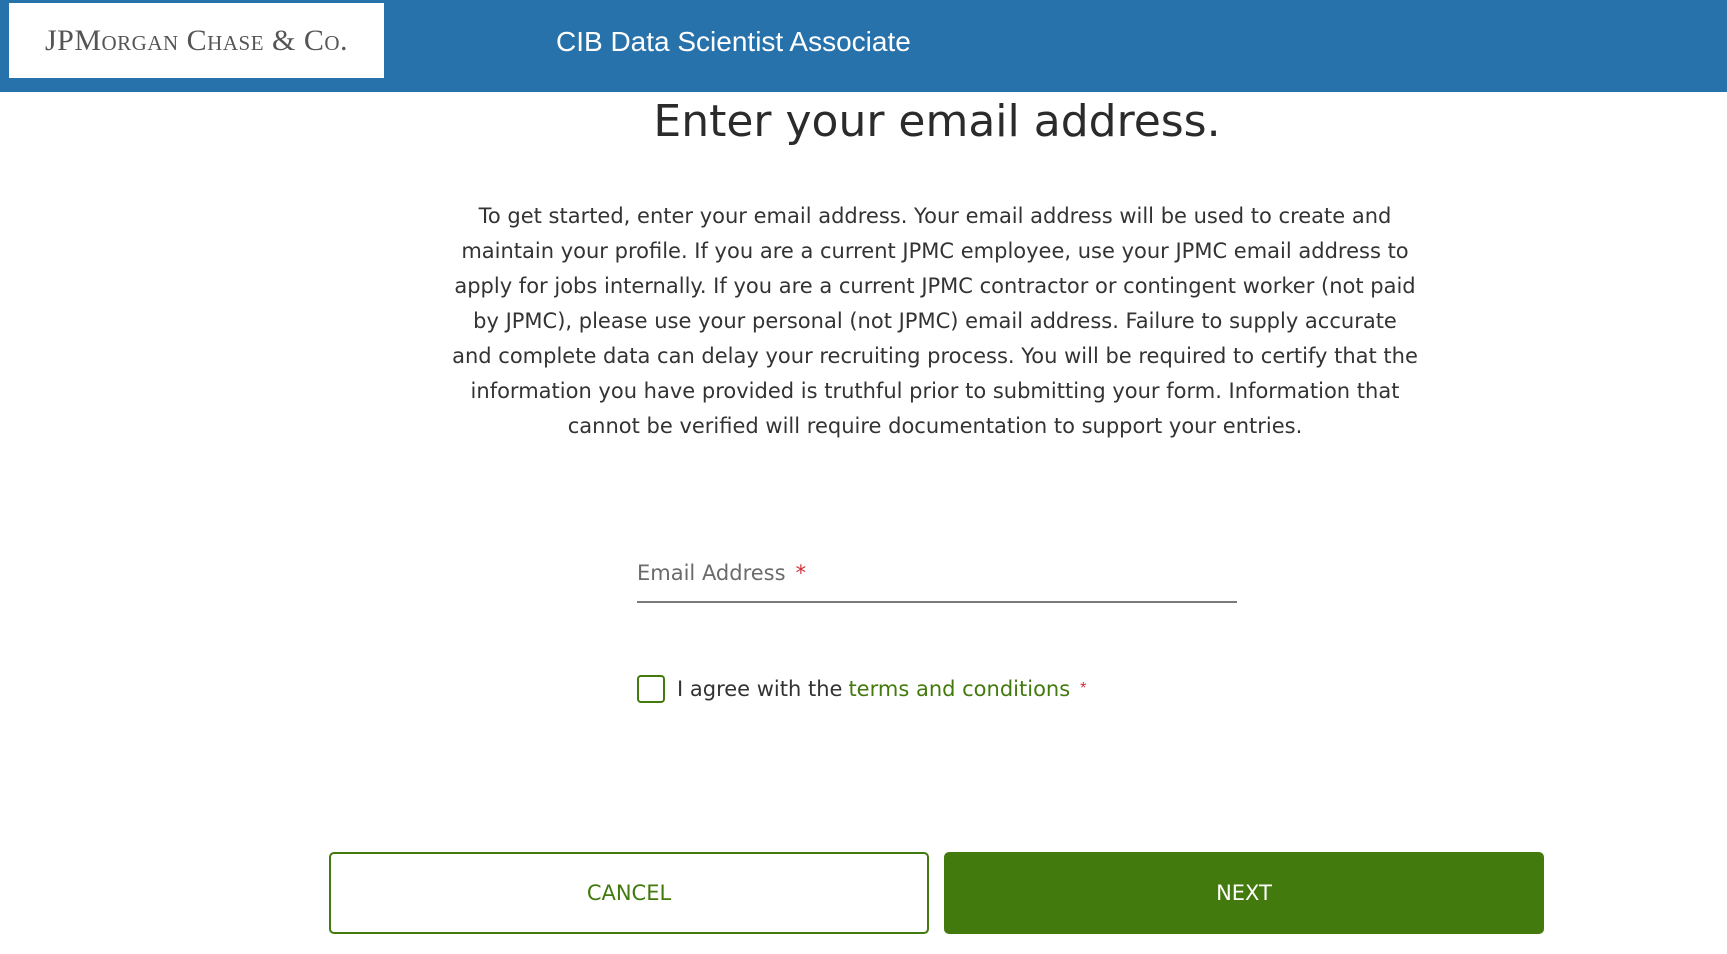  I want to click on email-field: Email Address *, so click(937, 580).